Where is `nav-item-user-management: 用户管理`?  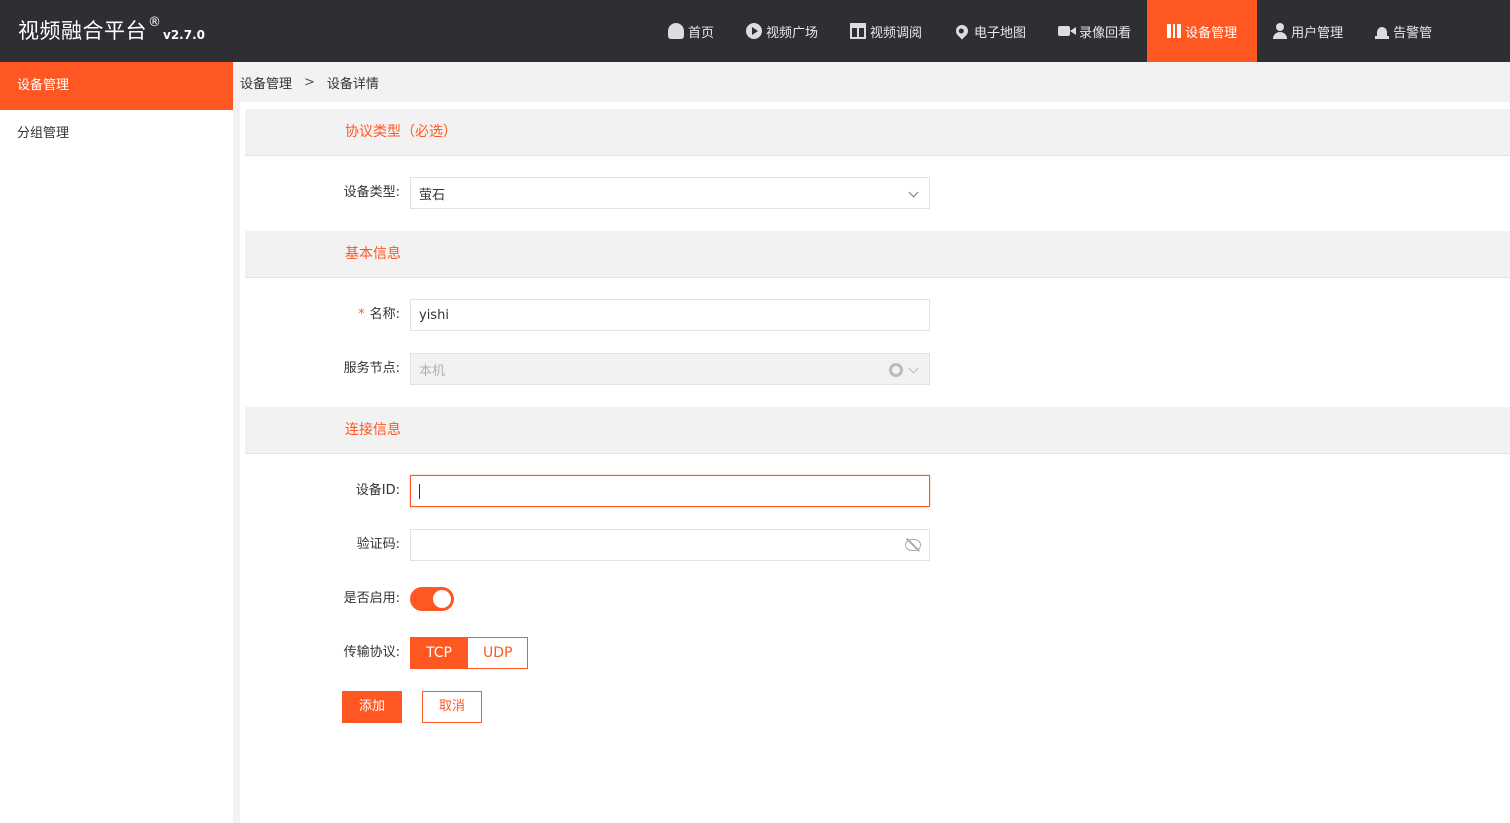
nav-item-user-management: 用户管理 is located at coordinates (1308, 31).